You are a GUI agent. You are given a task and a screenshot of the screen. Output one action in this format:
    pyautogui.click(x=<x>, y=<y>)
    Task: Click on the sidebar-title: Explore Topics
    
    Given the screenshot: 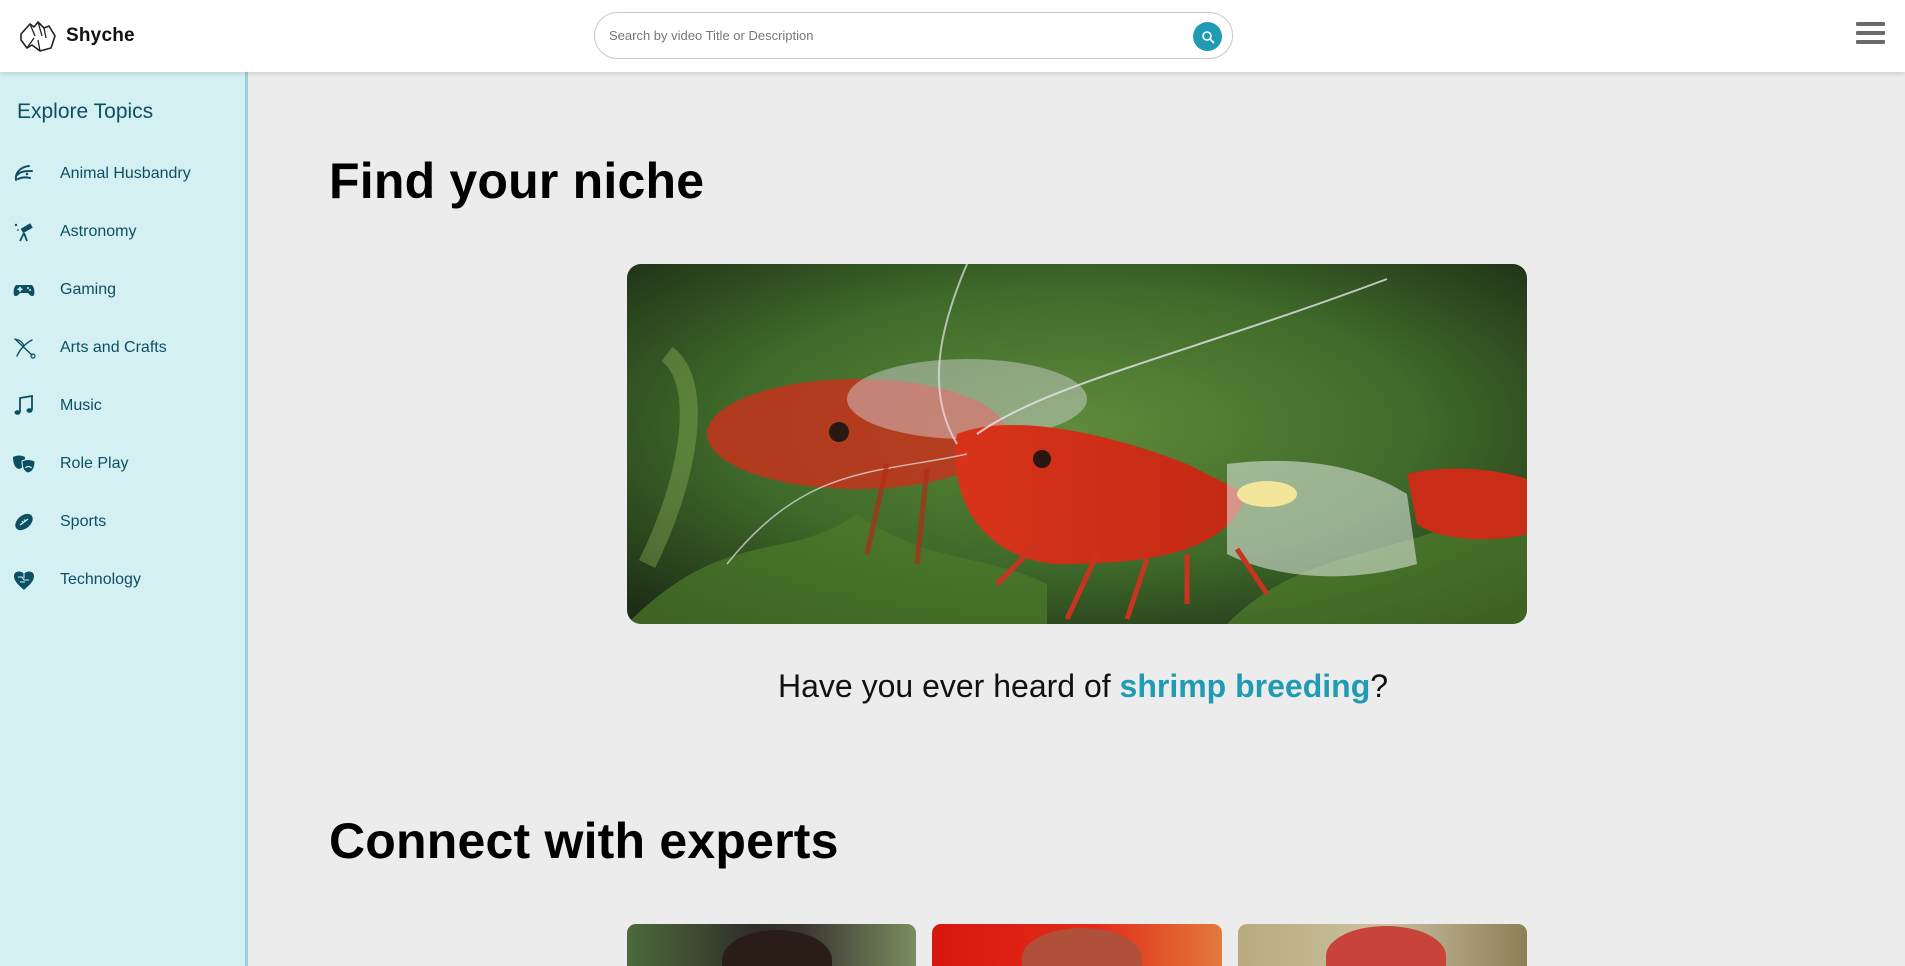 What is the action you would take?
    pyautogui.click(x=85, y=111)
    